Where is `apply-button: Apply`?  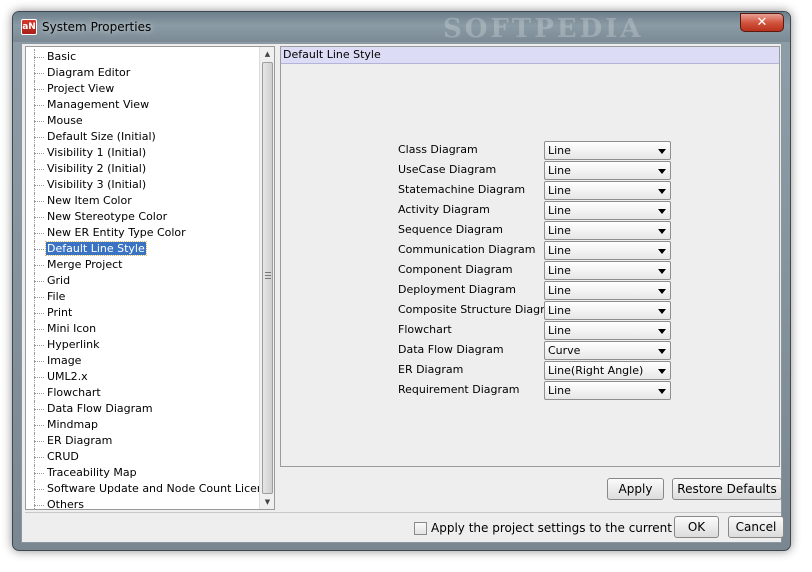 apply-button: Apply is located at coordinates (635, 489).